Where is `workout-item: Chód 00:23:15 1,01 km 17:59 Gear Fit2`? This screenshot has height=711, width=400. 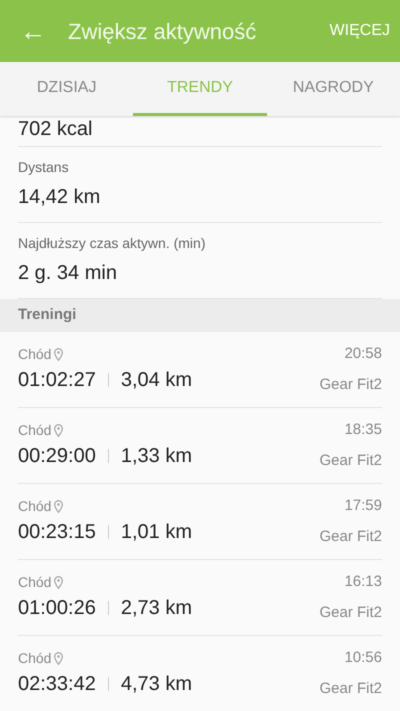 workout-item: Chód 00:23:15 1,01 km 17:59 Gear Fit2 is located at coordinates (200, 522).